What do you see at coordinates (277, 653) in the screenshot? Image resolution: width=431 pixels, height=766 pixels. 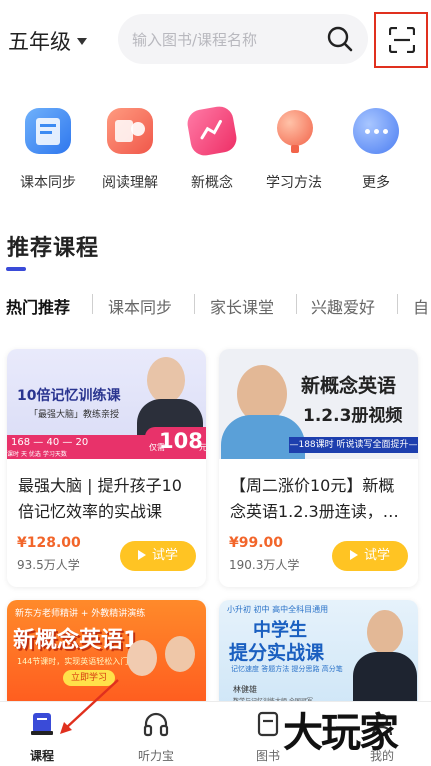 I see `cover-headline-2: 提分实战课` at bounding box center [277, 653].